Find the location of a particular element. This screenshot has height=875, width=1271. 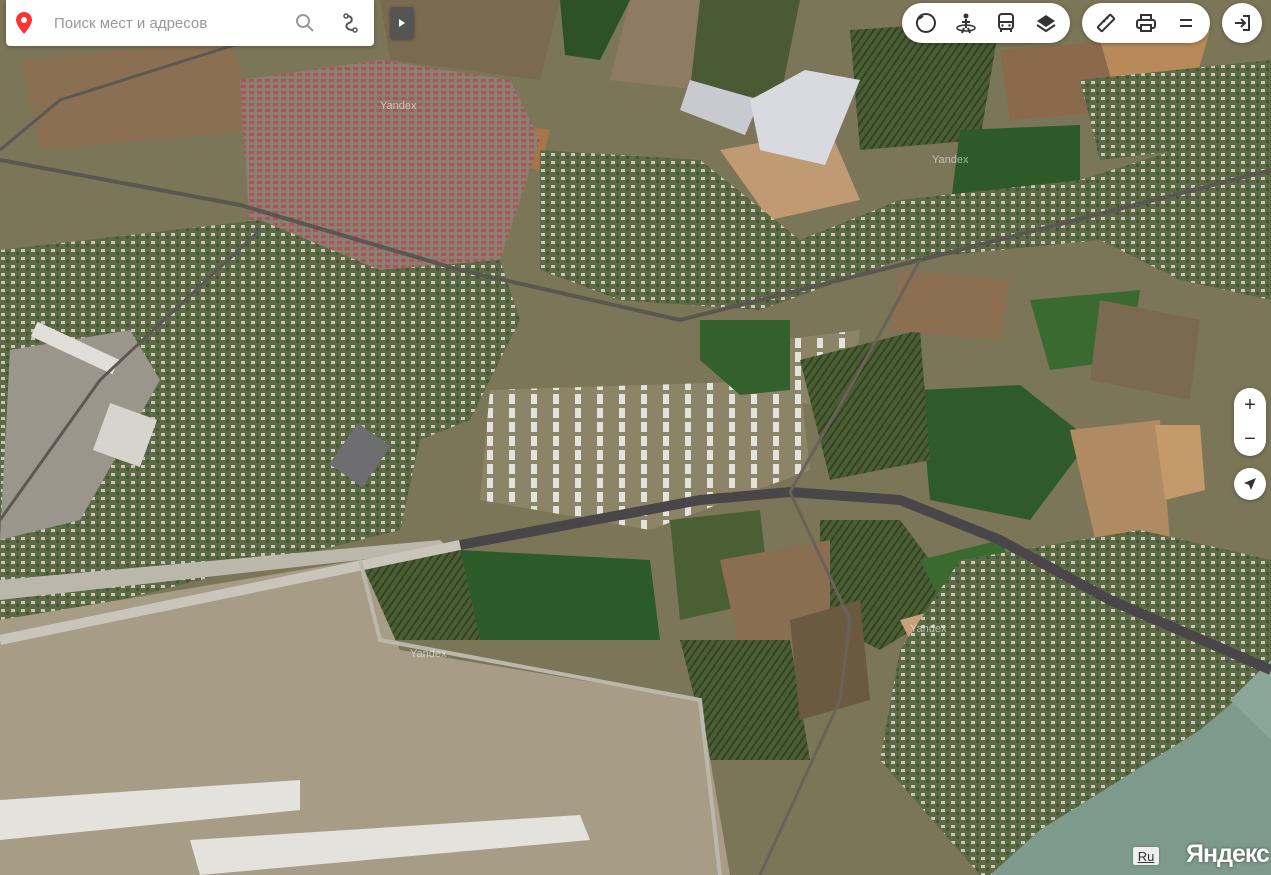

my-location-button is located at coordinates (1250, 484).